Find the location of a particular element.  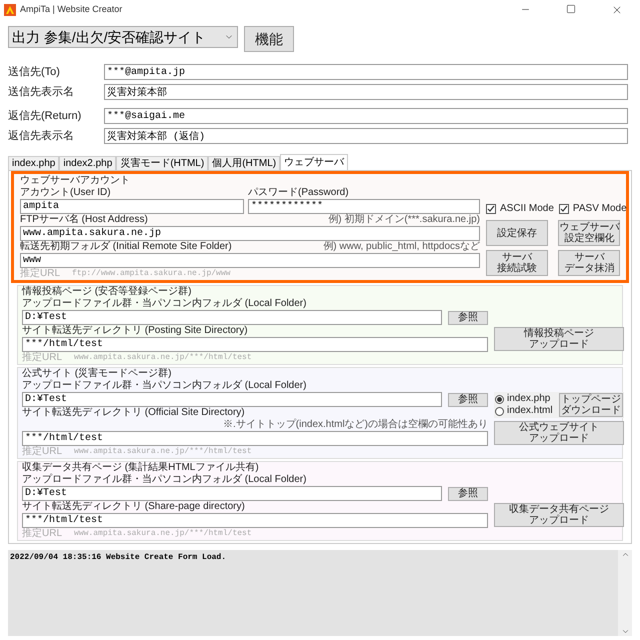

tab: 災害モード(HTML) is located at coordinates (162, 163).